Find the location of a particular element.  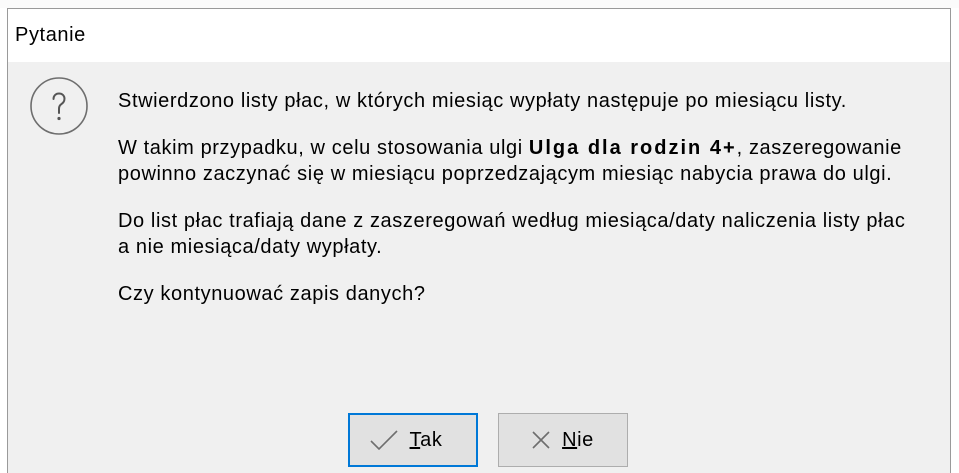

question-icon is located at coordinates (59, 106).